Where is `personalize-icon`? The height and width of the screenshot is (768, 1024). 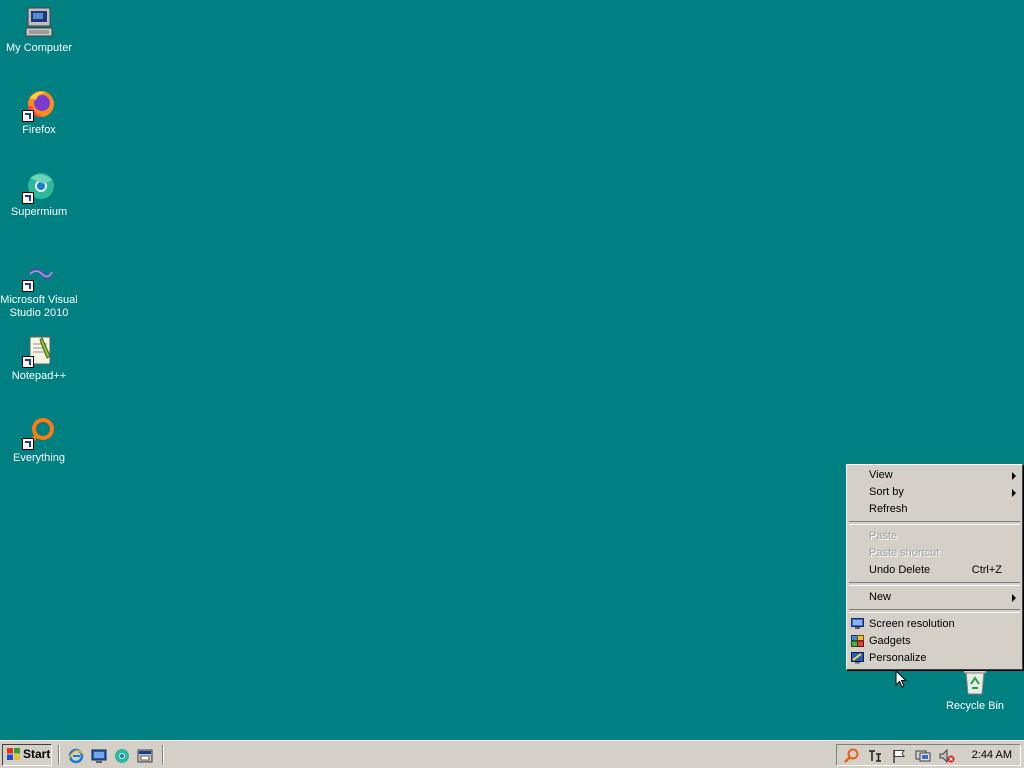 personalize-icon is located at coordinates (857, 658).